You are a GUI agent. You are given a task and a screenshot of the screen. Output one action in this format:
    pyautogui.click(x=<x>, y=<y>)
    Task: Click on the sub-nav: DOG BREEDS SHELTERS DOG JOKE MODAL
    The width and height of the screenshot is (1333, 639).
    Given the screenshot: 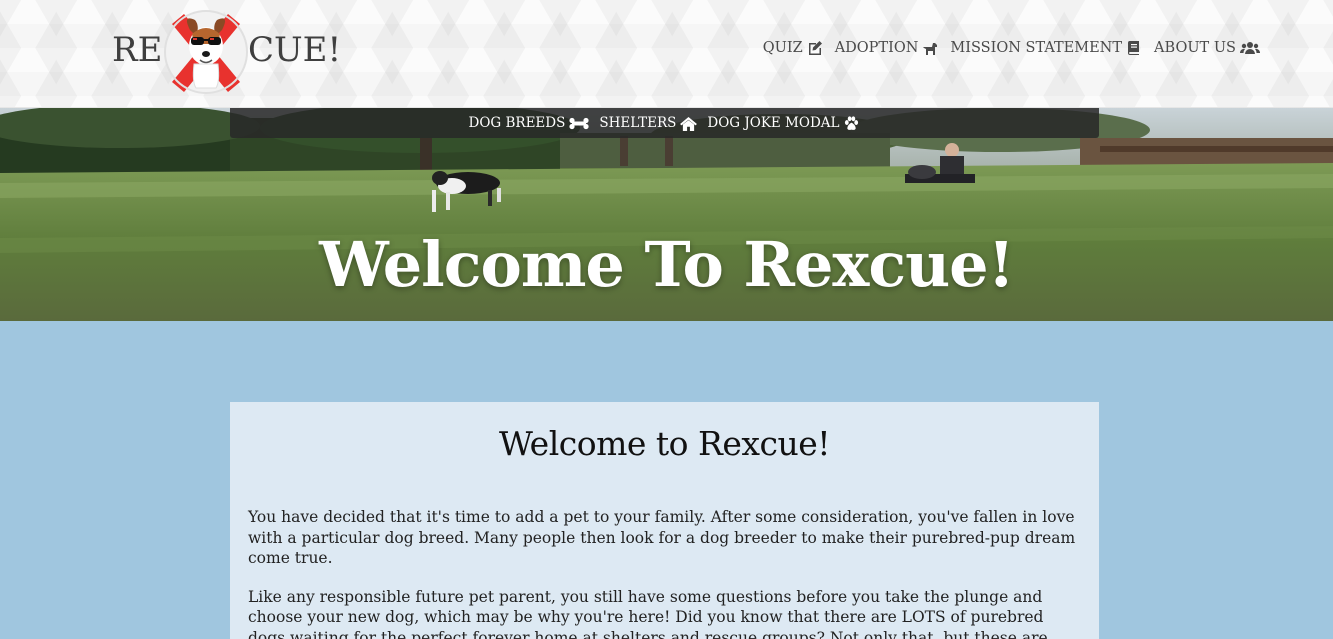 What is the action you would take?
    pyautogui.click(x=664, y=123)
    